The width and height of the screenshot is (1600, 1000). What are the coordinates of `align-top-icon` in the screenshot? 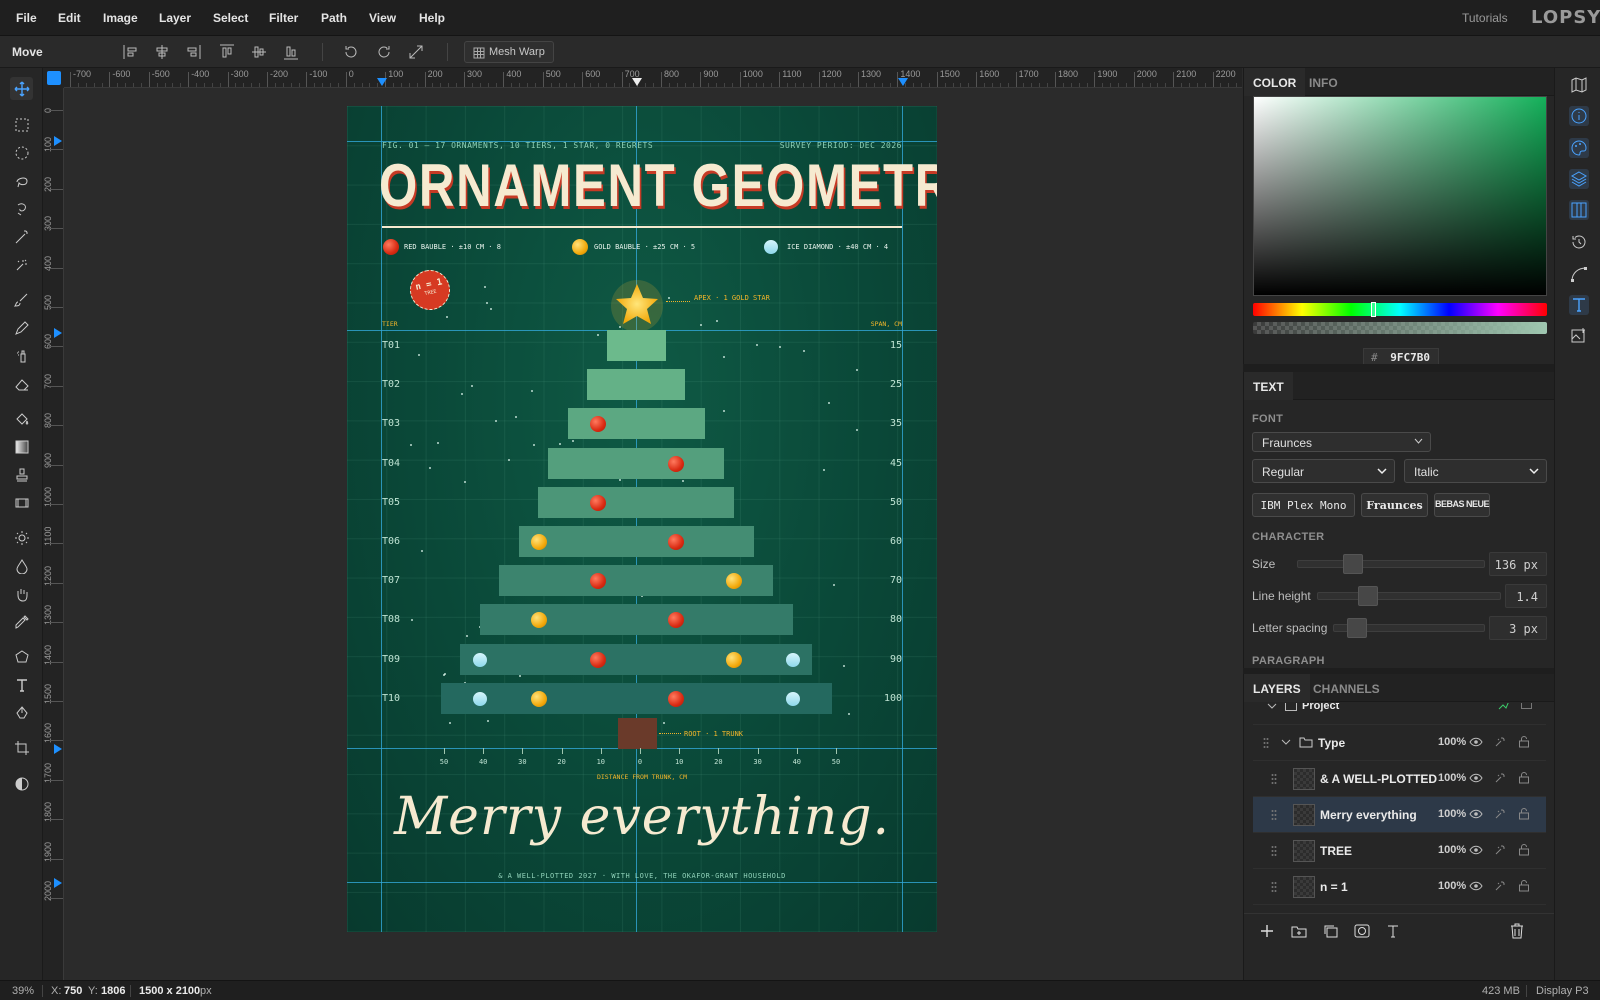 It's located at (227, 52).